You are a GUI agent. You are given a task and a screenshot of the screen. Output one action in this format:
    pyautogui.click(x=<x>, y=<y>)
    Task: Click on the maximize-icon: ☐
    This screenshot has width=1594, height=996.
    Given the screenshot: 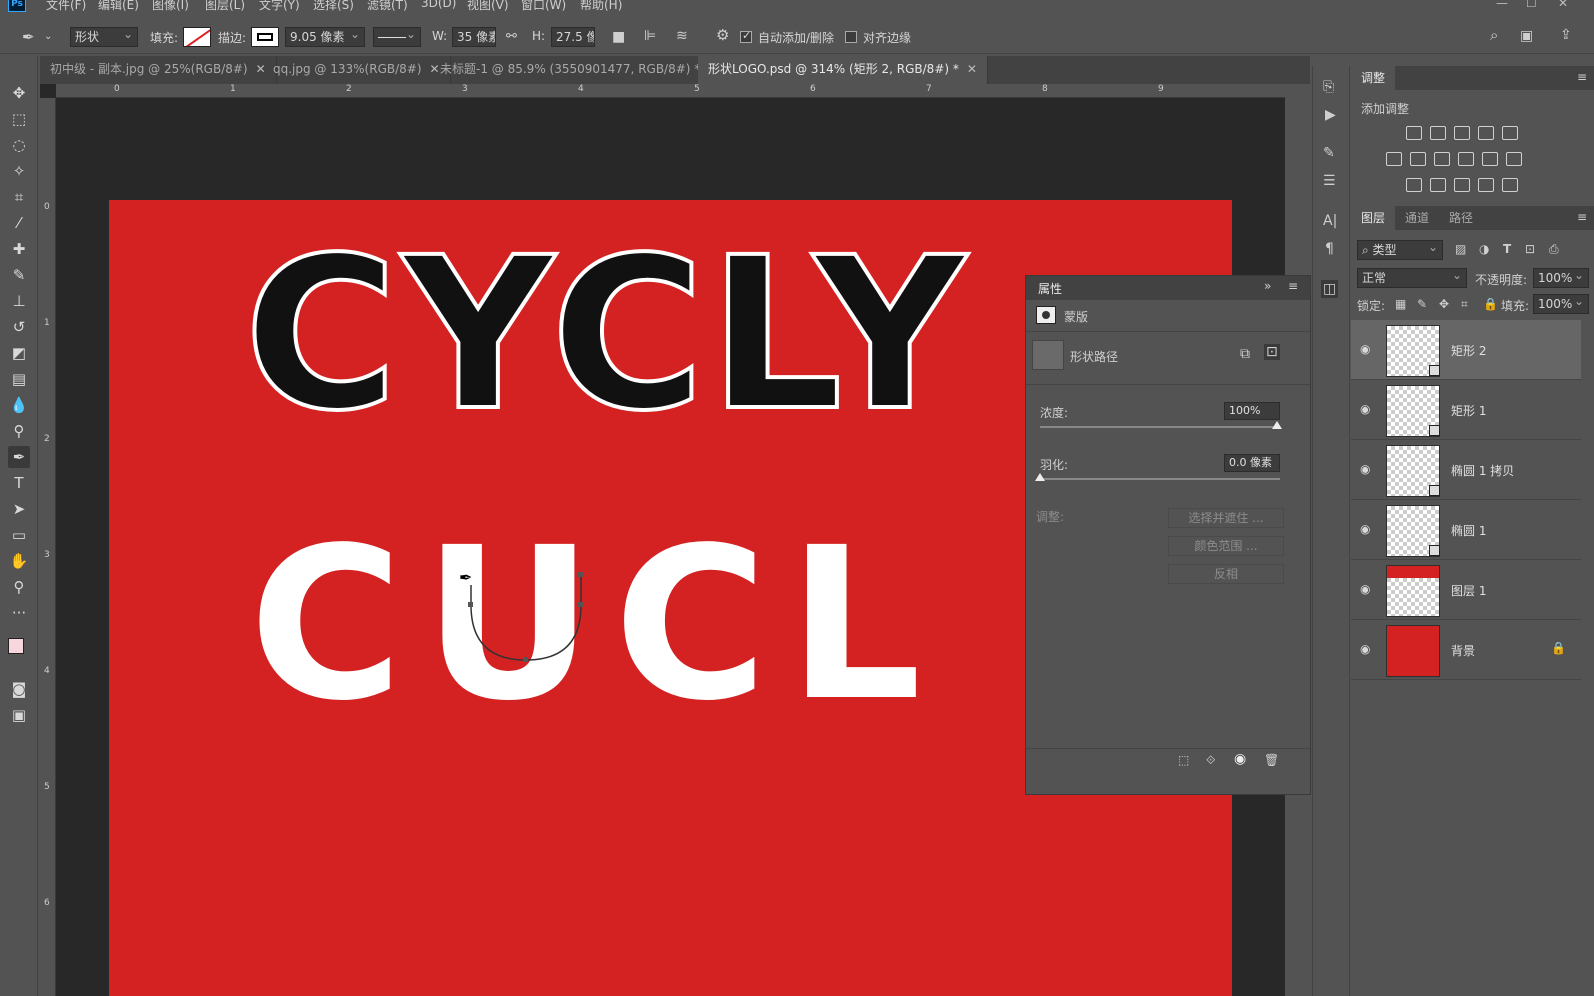 What is the action you would take?
    pyautogui.click(x=1531, y=5)
    